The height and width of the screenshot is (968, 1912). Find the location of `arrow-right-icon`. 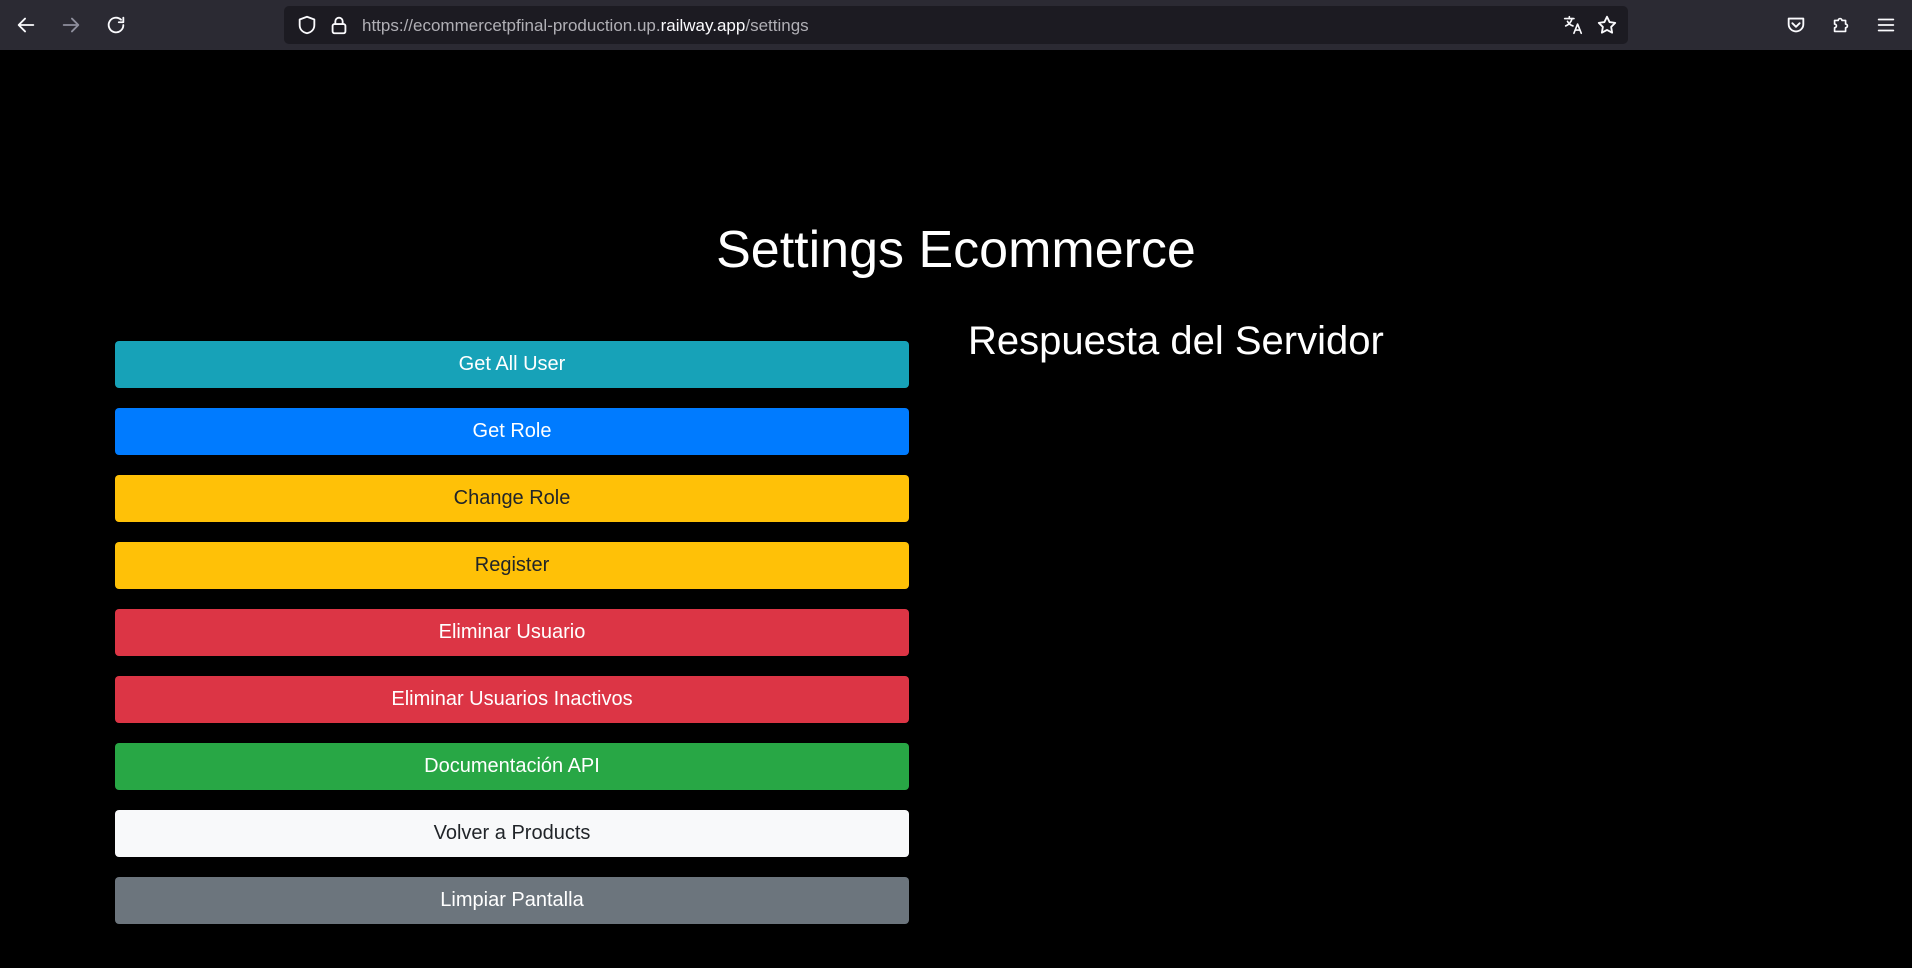

arrow-right-icon is located at coordinates (71, 25).